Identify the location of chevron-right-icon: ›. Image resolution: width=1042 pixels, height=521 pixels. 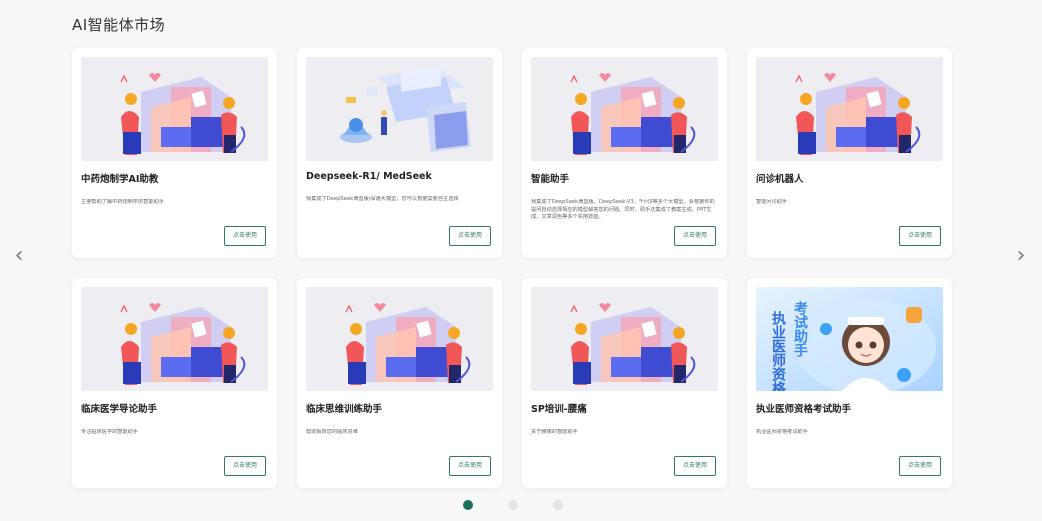
(1021, 256).